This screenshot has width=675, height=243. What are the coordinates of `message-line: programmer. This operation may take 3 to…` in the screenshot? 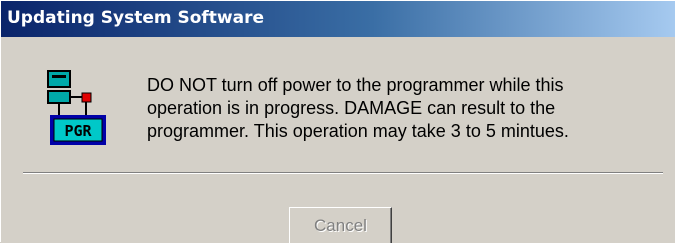 It's located at (358, 131).